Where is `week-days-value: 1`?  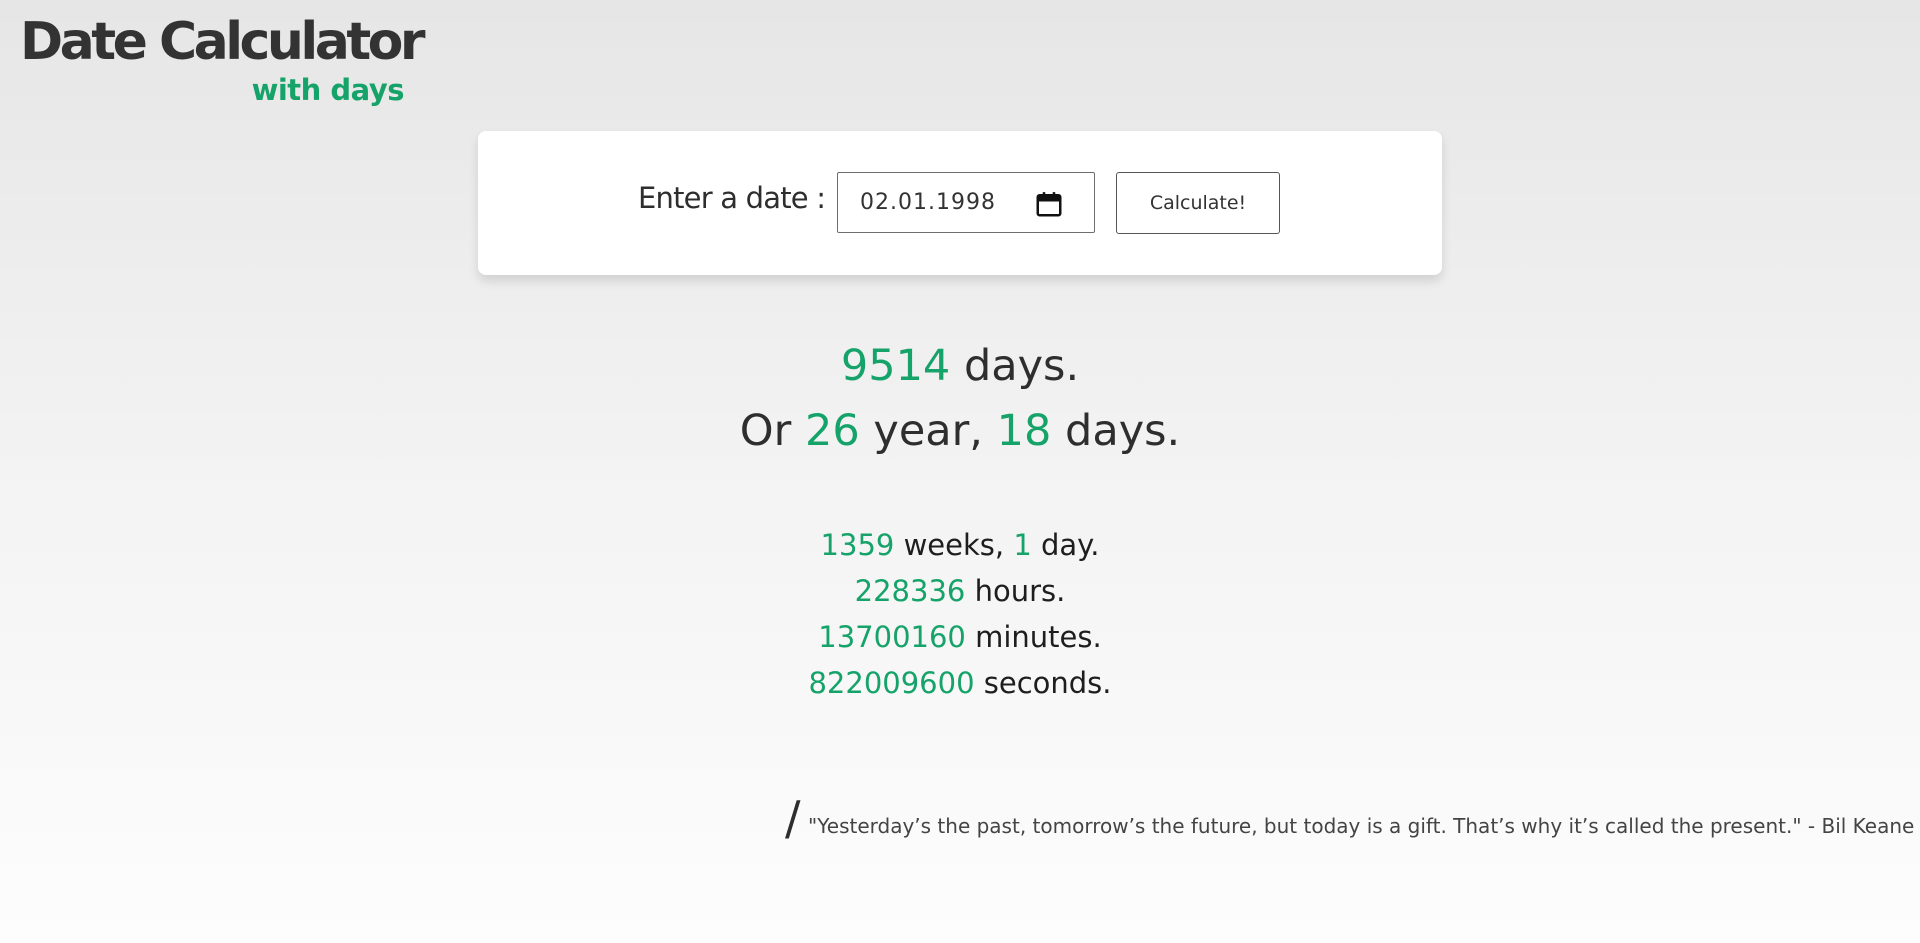
week-days-value: 1 is located at coordinates (1022, 545).